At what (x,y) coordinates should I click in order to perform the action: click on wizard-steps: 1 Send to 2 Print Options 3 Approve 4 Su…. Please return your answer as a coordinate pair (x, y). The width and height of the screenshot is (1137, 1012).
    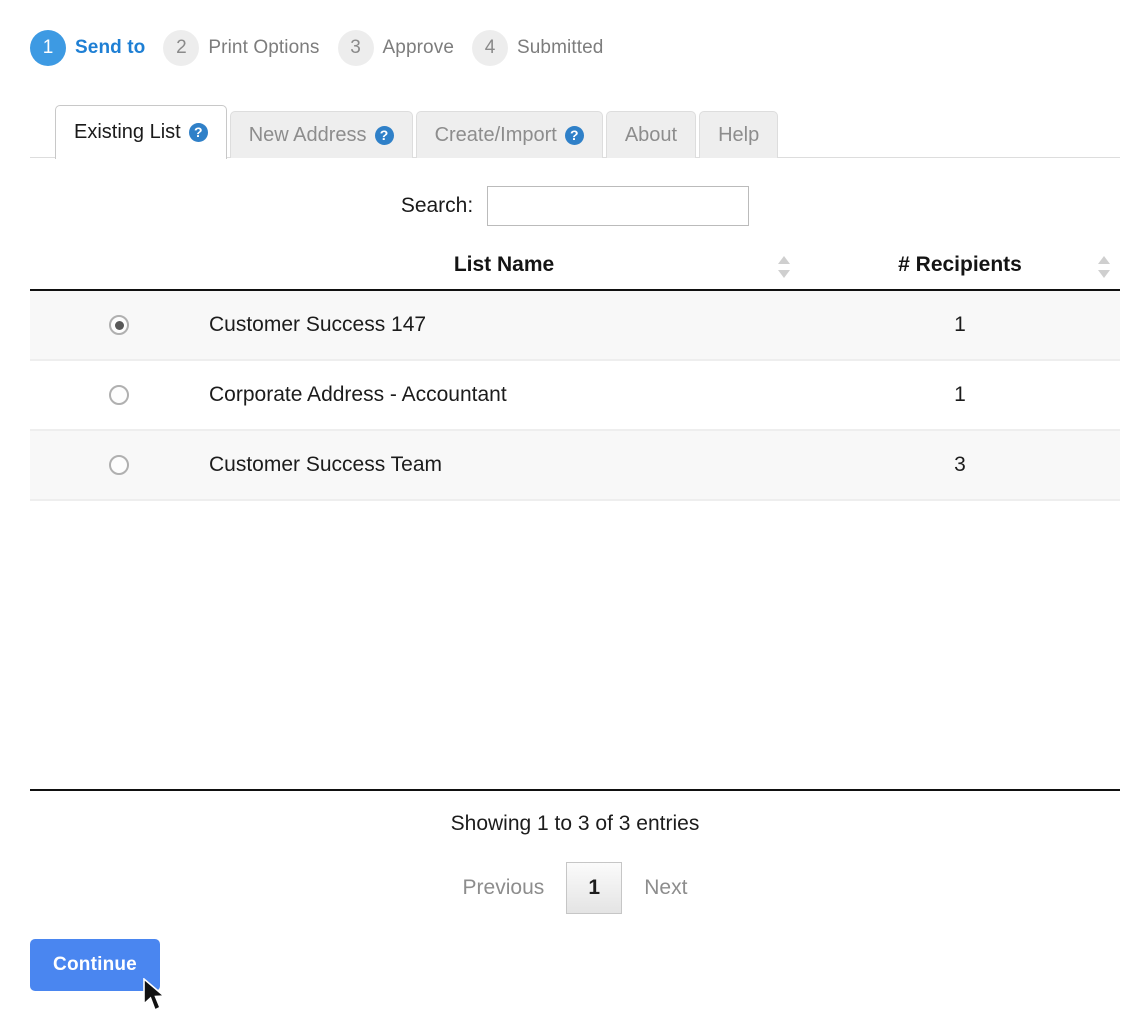
    Looking at the image, I should click on (325, 48).